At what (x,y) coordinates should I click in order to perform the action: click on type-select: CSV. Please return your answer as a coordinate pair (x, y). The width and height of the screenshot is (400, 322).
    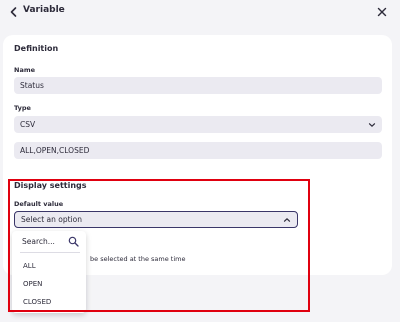
    Looking at the image, I should click on (198, 124).